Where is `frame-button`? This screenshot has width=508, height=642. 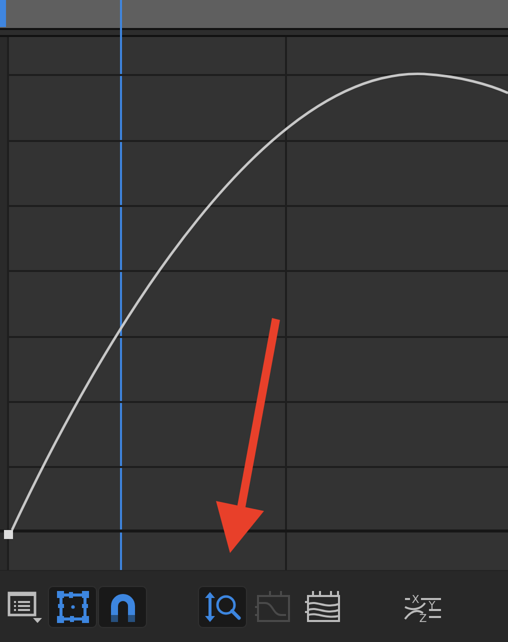
frame-button is located at coordinates (72, 607).